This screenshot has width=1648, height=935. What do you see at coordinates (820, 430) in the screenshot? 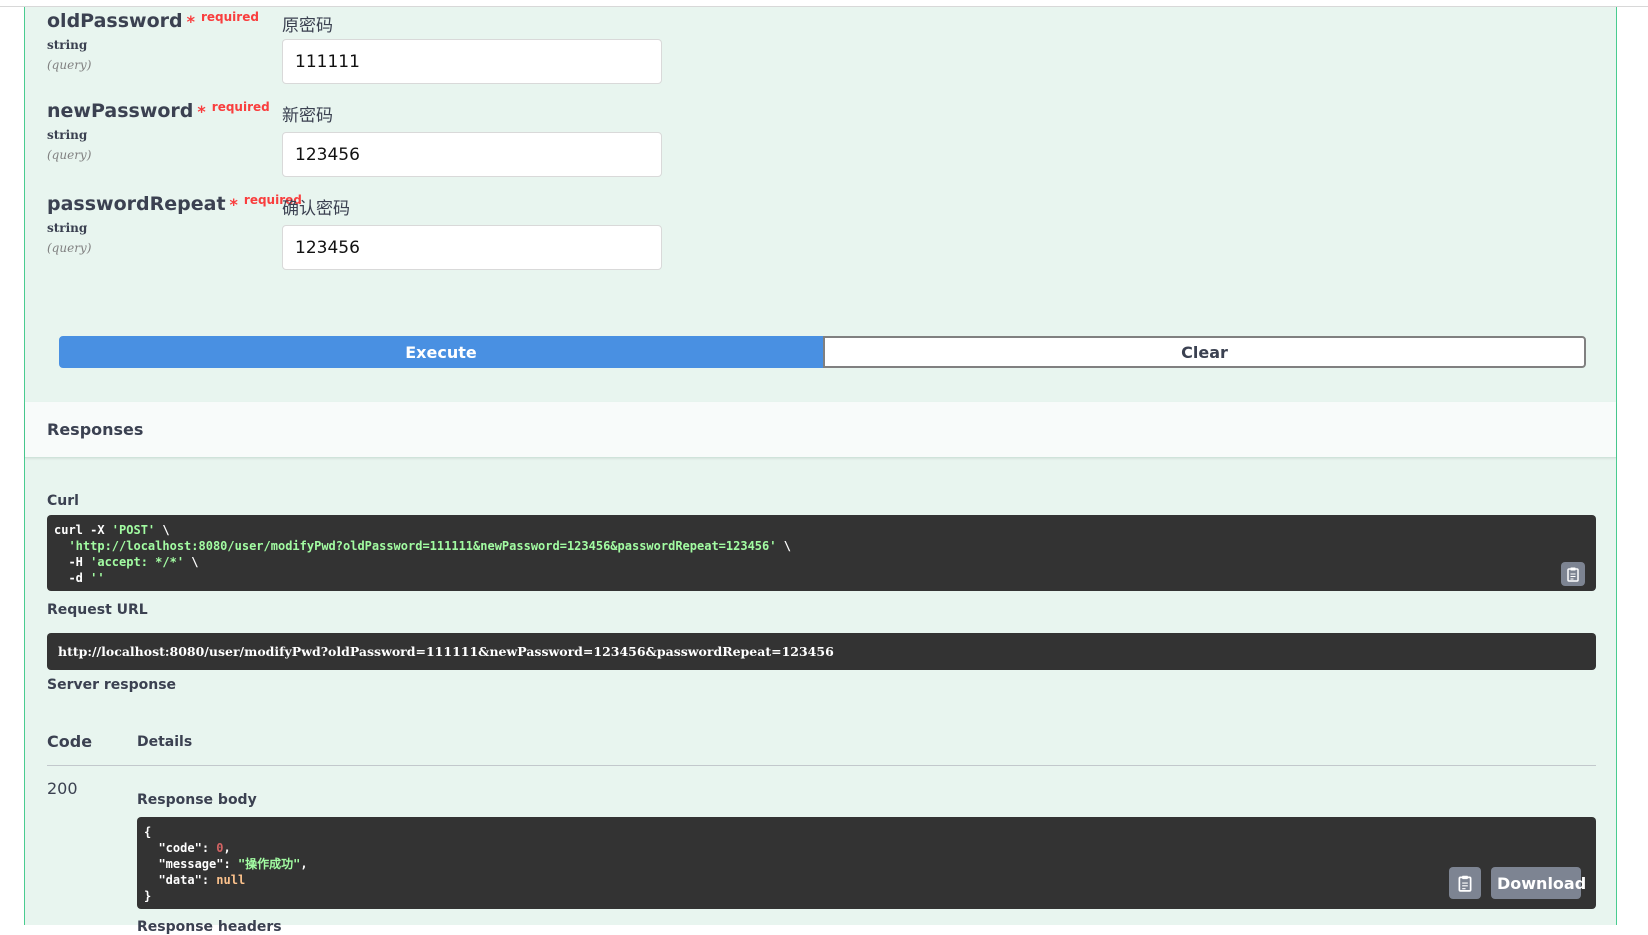
I see `responses-header: Responses` at bounding box center [820, 430].